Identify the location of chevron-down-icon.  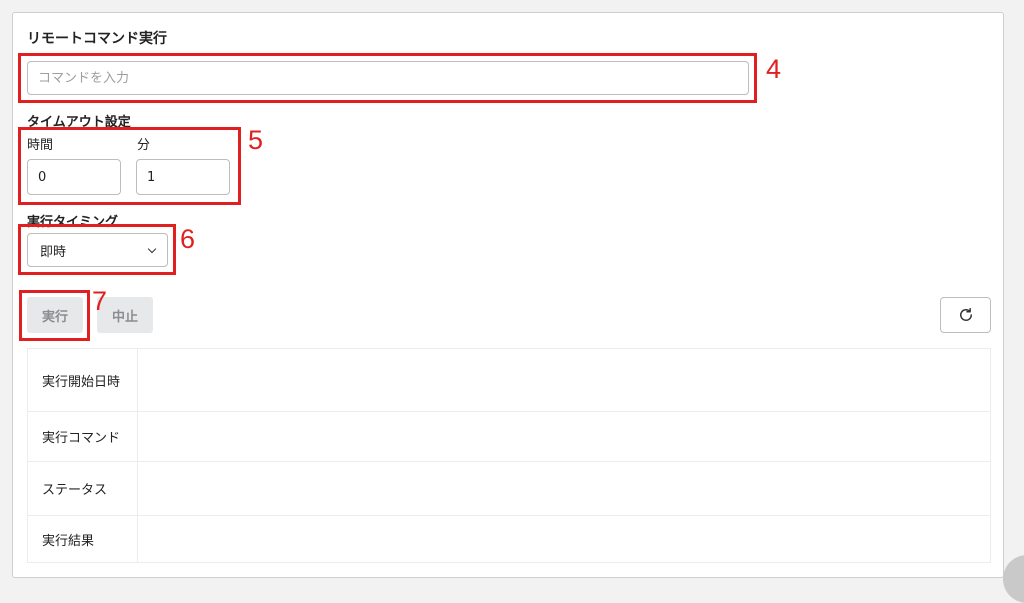
(152, 248).